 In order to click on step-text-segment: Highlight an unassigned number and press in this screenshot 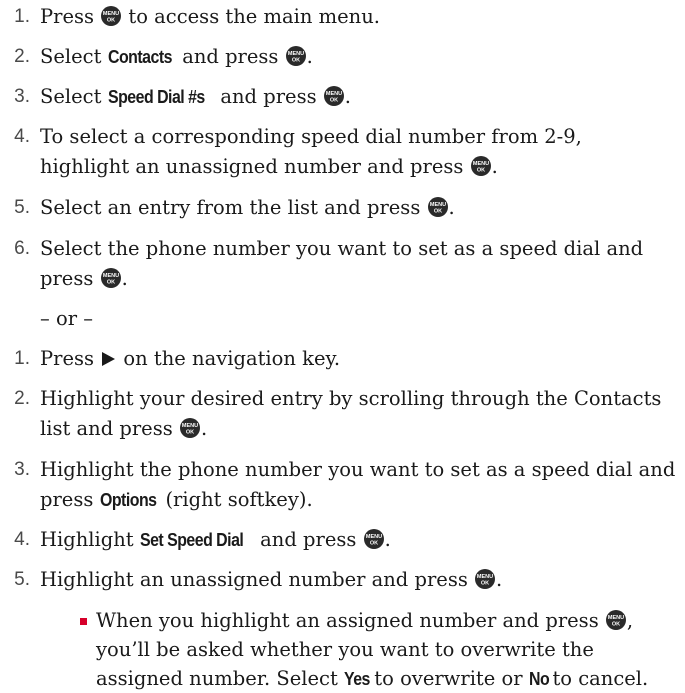, I will do `click(257, 579)`.